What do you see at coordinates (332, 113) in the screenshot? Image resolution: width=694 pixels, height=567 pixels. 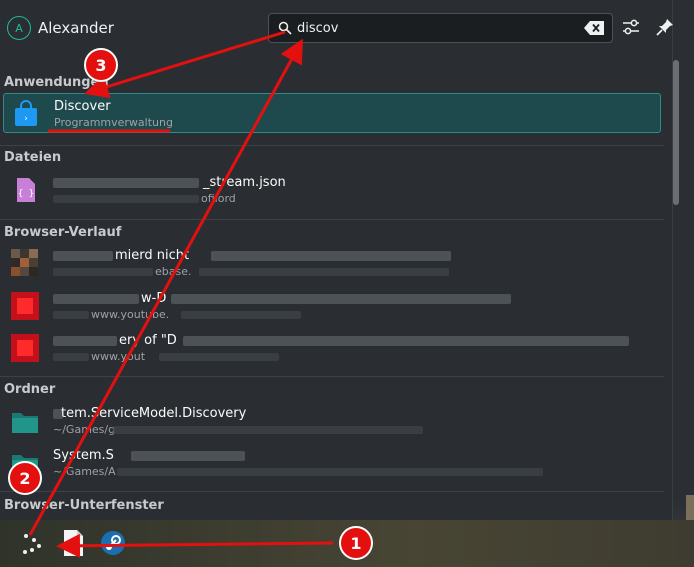 I see `result-discover: › Discover Programmverwaltung` at bounding box center [332, 113].